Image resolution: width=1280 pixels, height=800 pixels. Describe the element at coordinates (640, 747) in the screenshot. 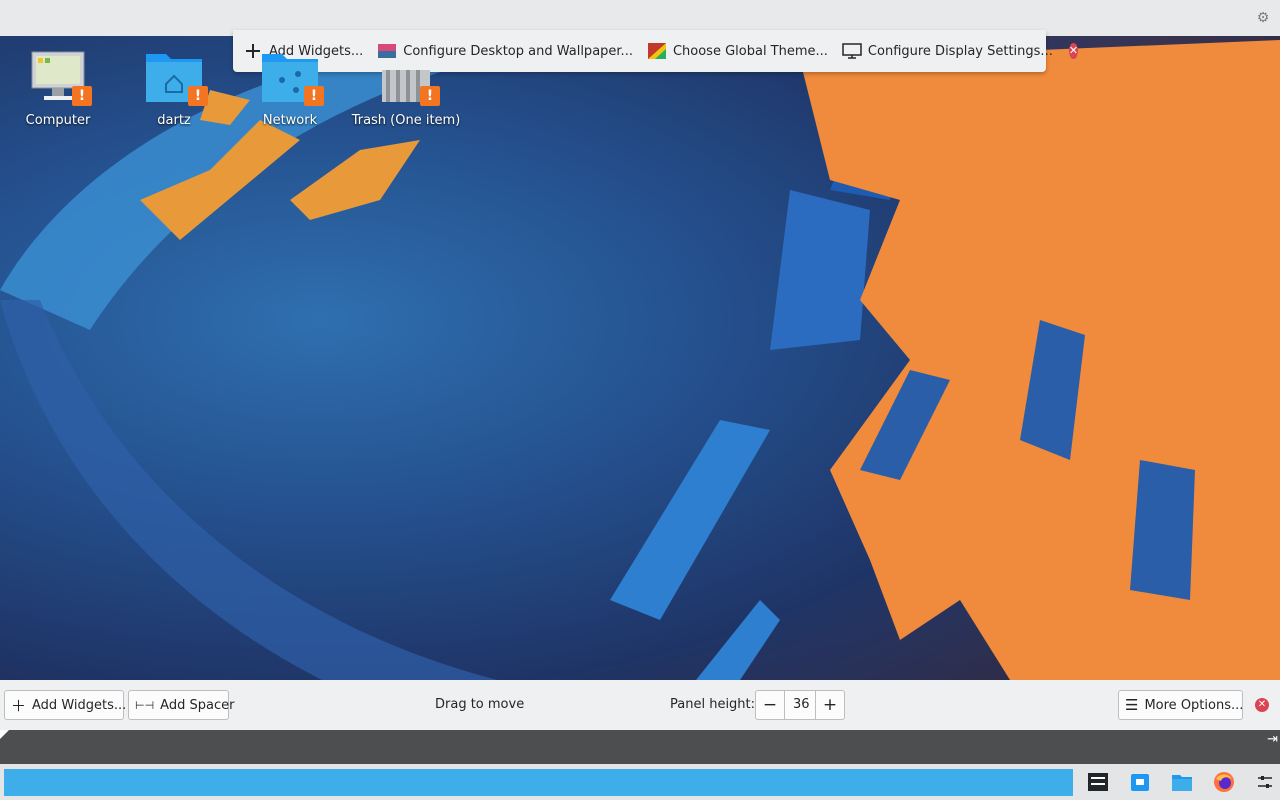

I see `panel-ruler: ⇥` at that location.